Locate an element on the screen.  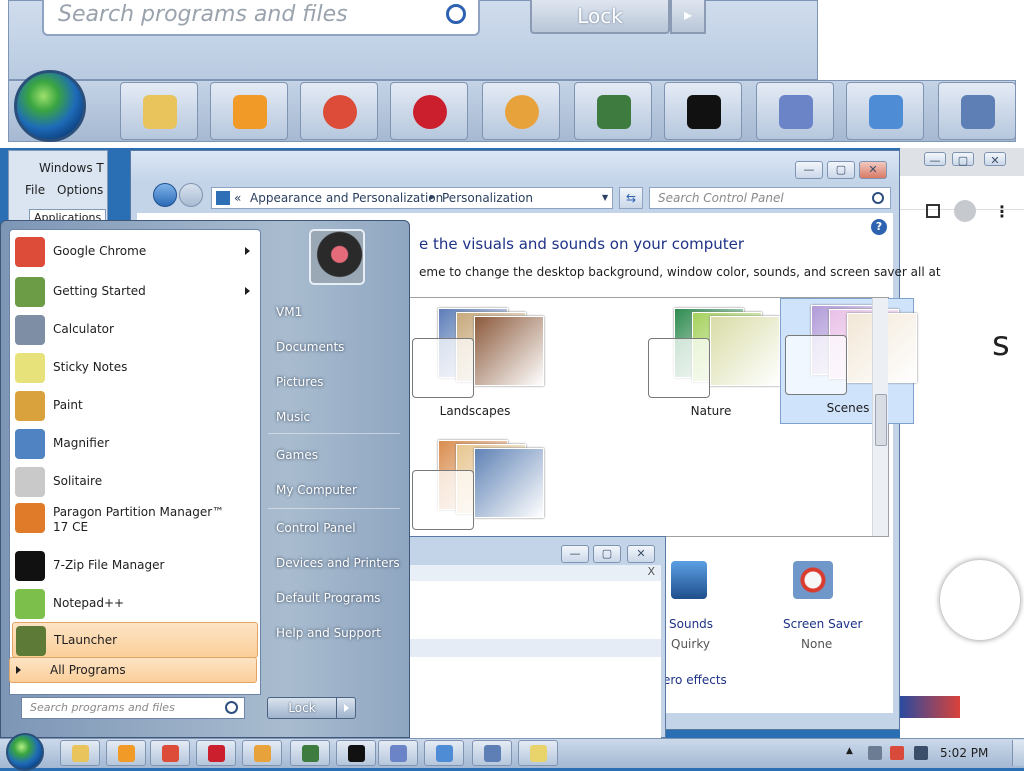
cp-maximize-button: ▢ is located at coordinates (841, 170).